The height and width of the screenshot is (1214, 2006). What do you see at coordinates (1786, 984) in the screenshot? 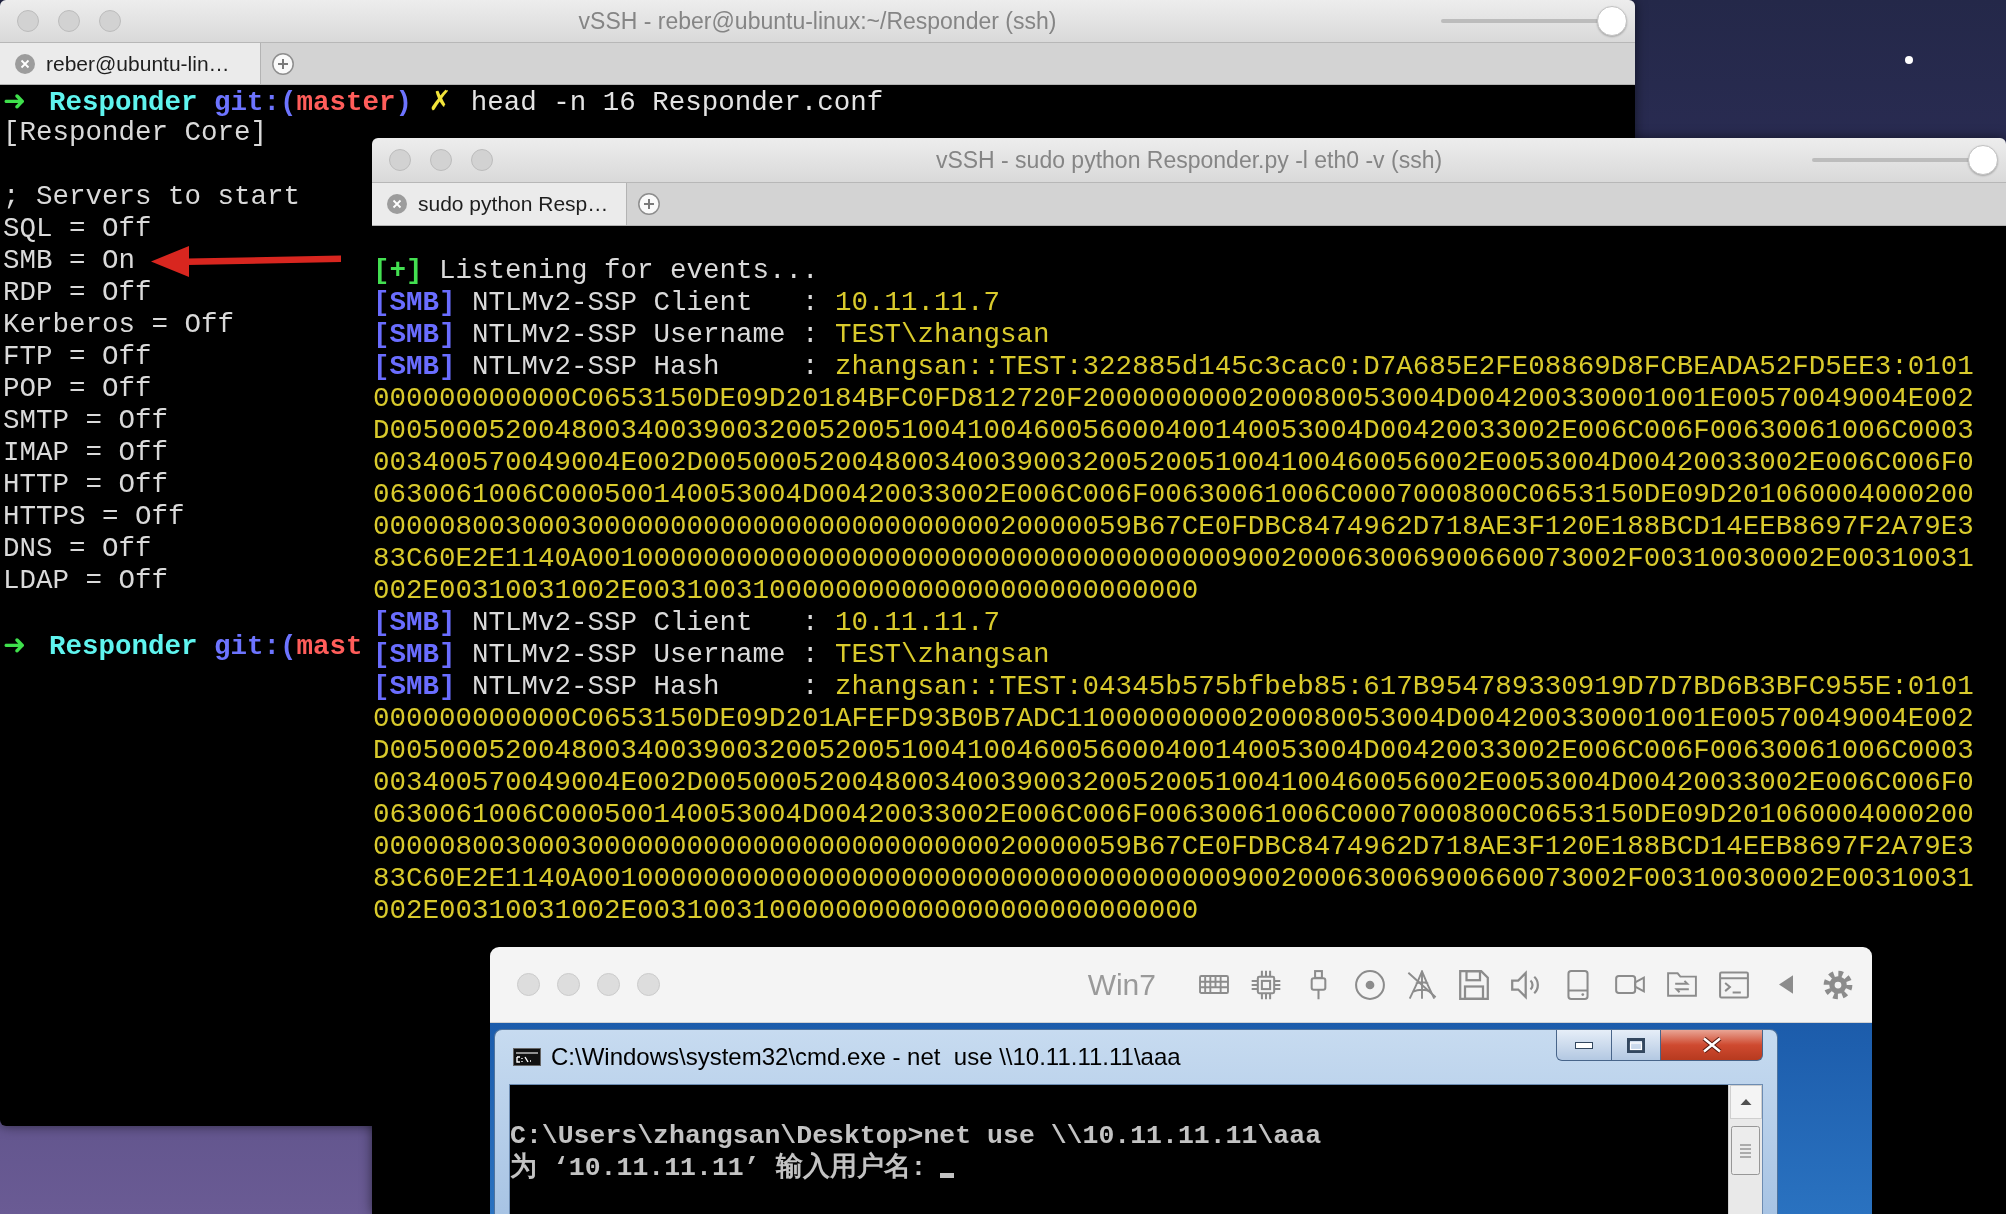
I see `triangle-icon` at bounding box center [1786, 984].